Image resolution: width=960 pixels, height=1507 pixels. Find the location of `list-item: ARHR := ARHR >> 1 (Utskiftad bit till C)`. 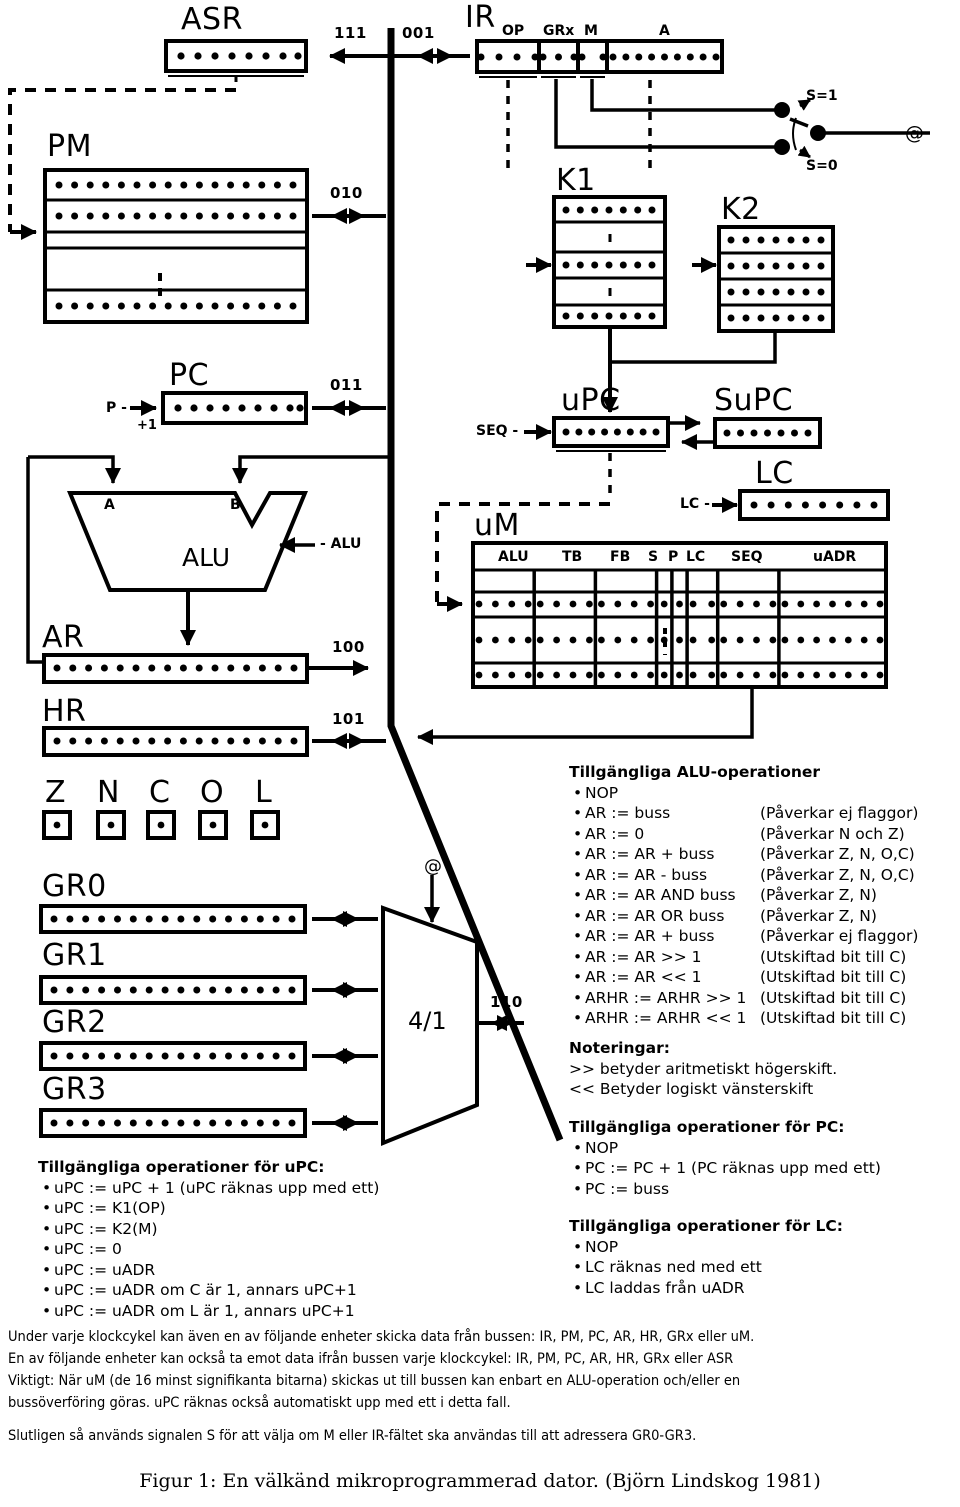

list-item: ARHR := ARHR >> 1 (Utskiftad bit till C) is located at coordinates (766, 998).